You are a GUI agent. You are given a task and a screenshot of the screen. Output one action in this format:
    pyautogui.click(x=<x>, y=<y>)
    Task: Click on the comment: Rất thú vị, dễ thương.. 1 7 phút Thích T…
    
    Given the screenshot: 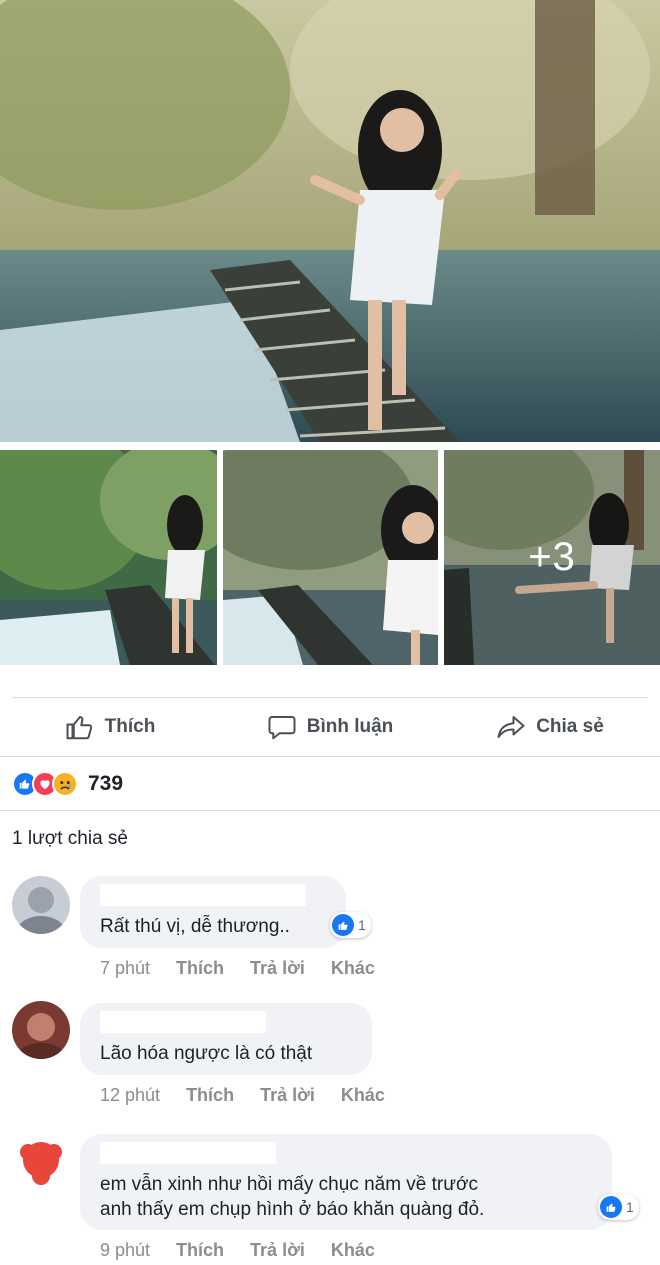 What is the action you would take?
    pyautogui.click(x=332, y=927)
    